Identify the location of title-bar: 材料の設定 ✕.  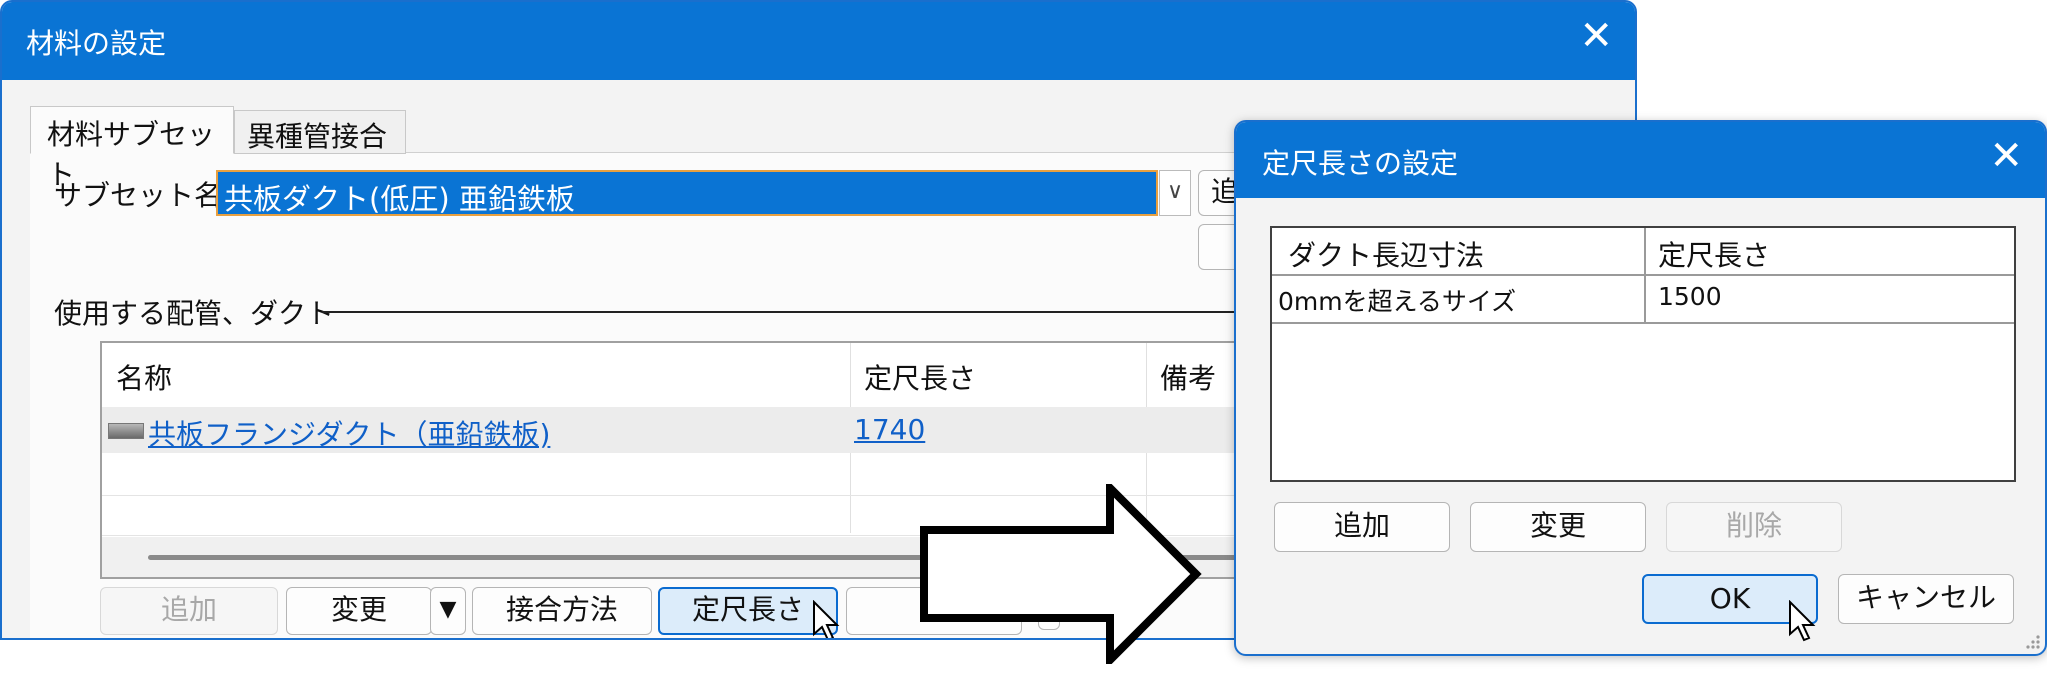
(818, 41).